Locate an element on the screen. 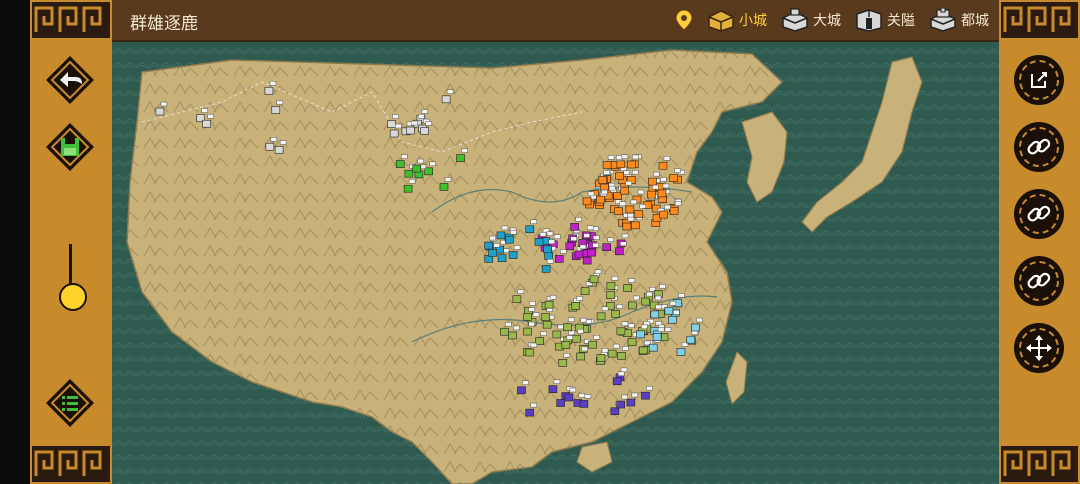 This screenshot has height=484, width=1080. greek-key-ornament-top is located at coordinates (71, 20).